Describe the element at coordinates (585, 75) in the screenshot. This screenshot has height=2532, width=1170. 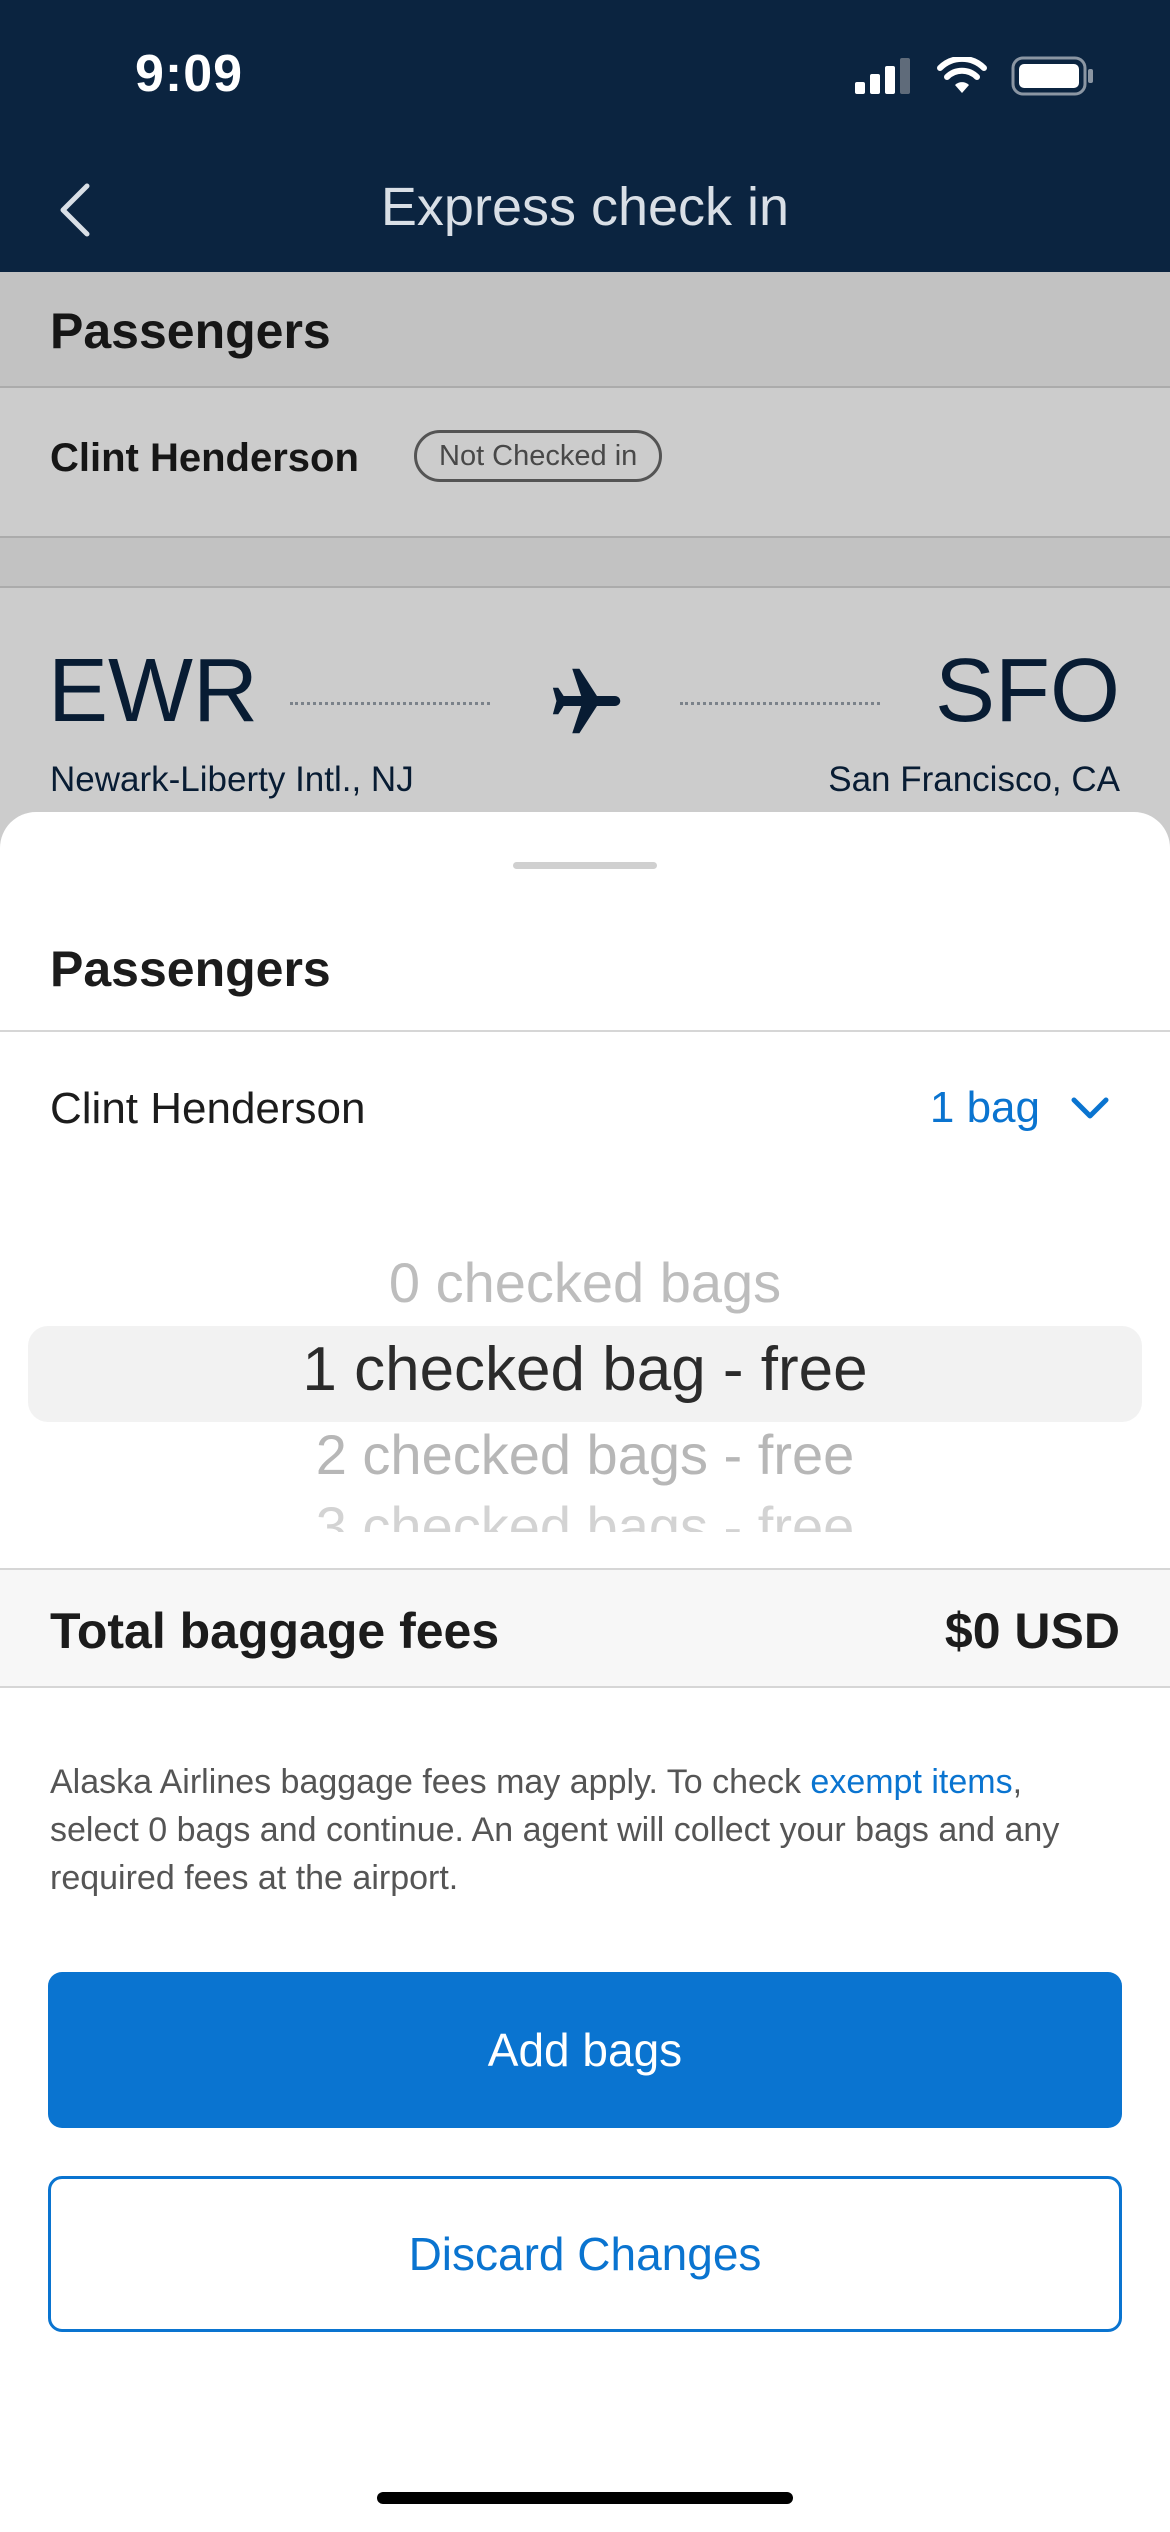
I see `status-bar: 9:09` at that location.